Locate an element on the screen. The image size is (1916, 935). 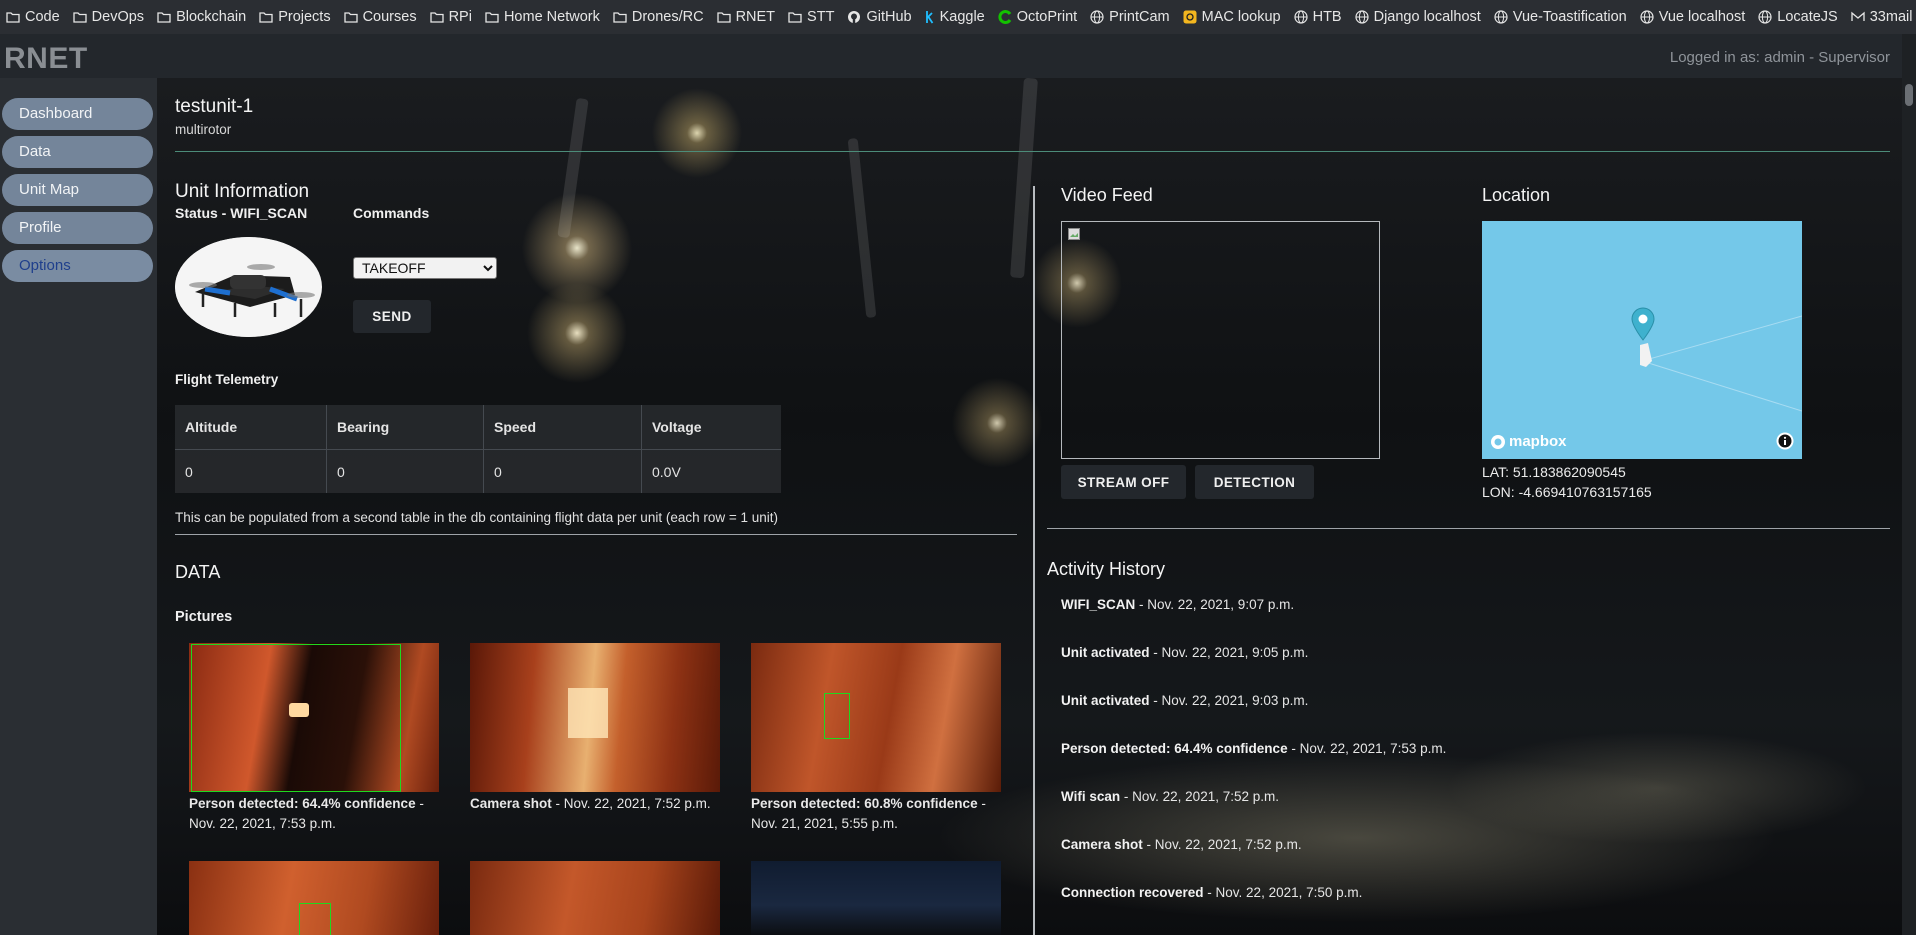
sidebar: Dashboard Data Unit Map Profile Options is located at coordinates (78, 506).